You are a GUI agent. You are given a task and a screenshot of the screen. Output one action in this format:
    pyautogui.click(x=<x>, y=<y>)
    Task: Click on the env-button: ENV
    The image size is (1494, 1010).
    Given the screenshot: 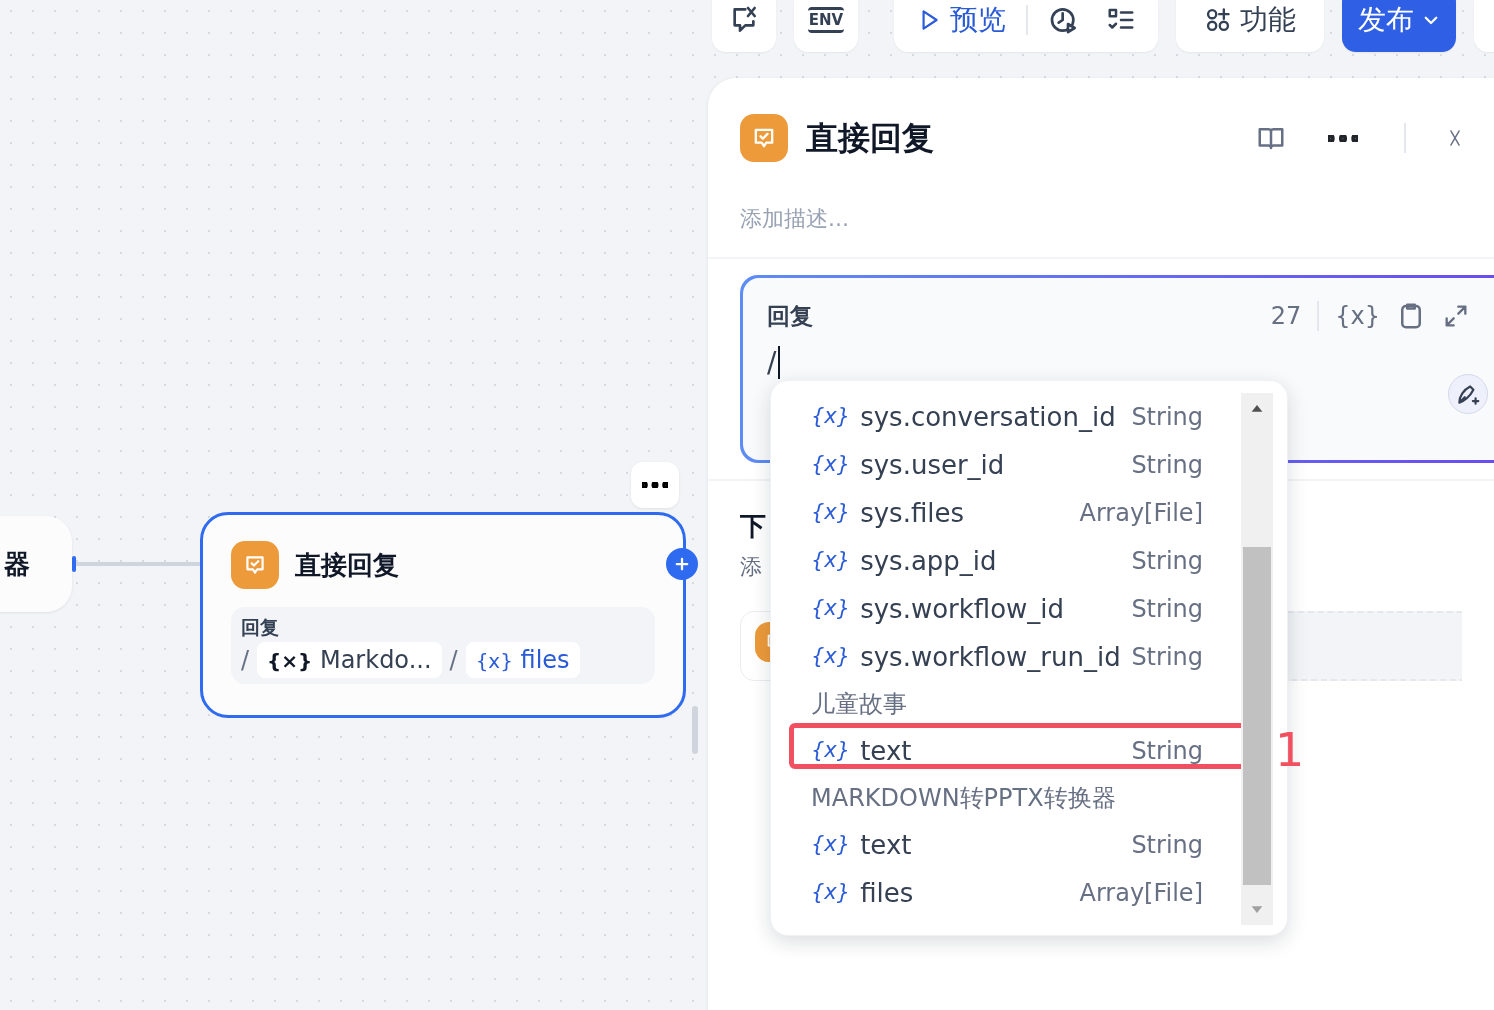 What is the action you would take?
    pyautogui.click(x=826, y=26)
    